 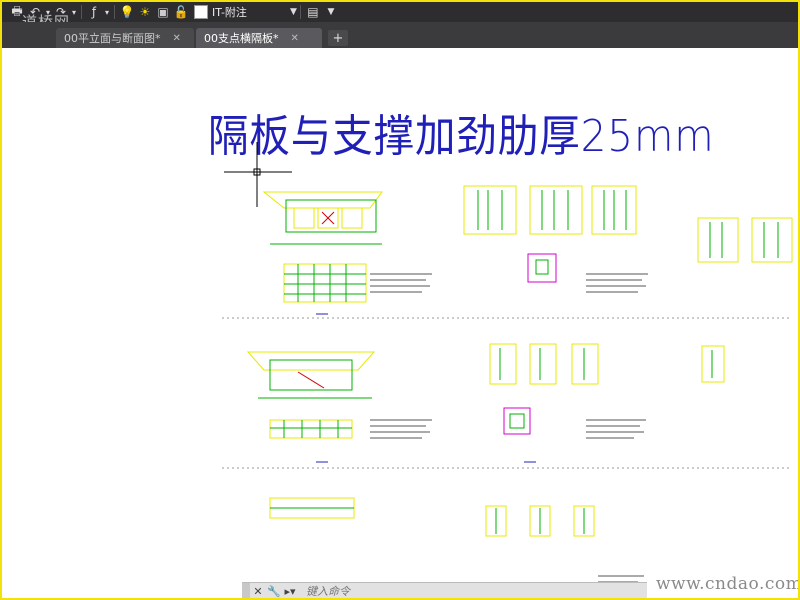 What do you see at coordinates (107, 12) in the screenshot?
I see `match-dropdown-icon: ▾` at bounding box center [107, 12].